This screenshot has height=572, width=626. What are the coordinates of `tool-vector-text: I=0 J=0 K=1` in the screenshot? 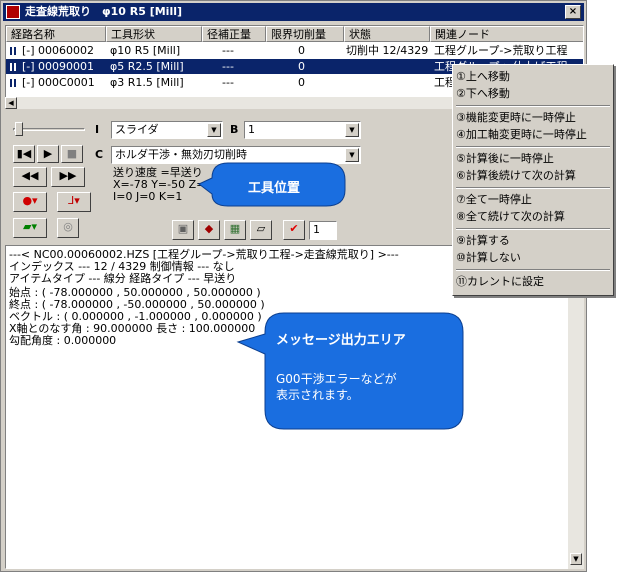 It's located at (148, 196).